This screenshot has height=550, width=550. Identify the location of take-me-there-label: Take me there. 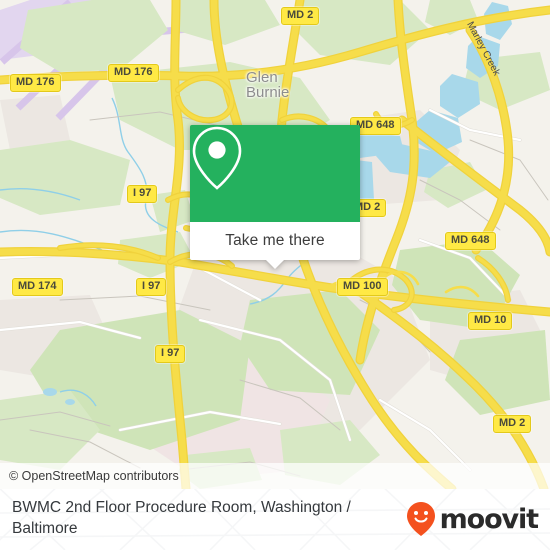
(275, 240).